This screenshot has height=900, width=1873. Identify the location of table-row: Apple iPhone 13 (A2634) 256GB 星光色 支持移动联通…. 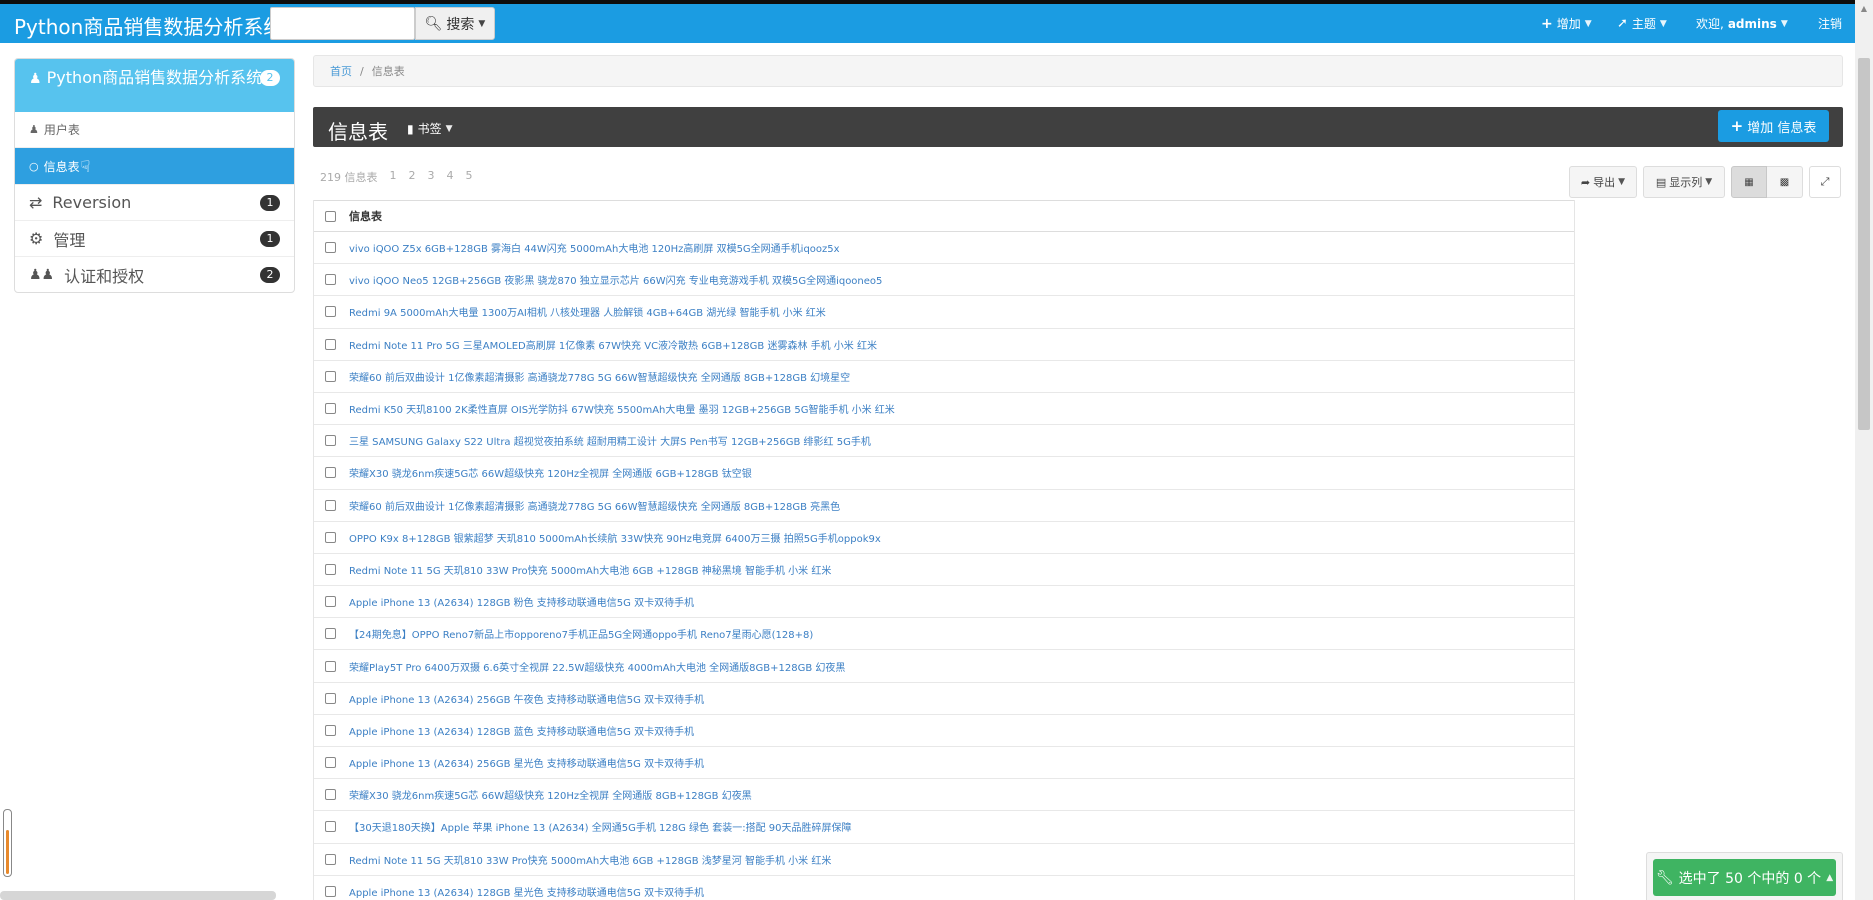
(944, 763).